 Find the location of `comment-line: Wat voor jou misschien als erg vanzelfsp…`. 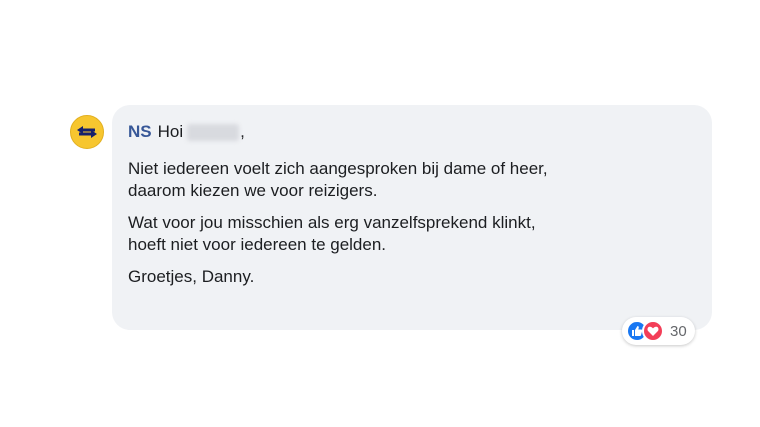

comment-line: Wat voor jou misschien als erg vanzelfsp… is located at coordinates (332, 222).